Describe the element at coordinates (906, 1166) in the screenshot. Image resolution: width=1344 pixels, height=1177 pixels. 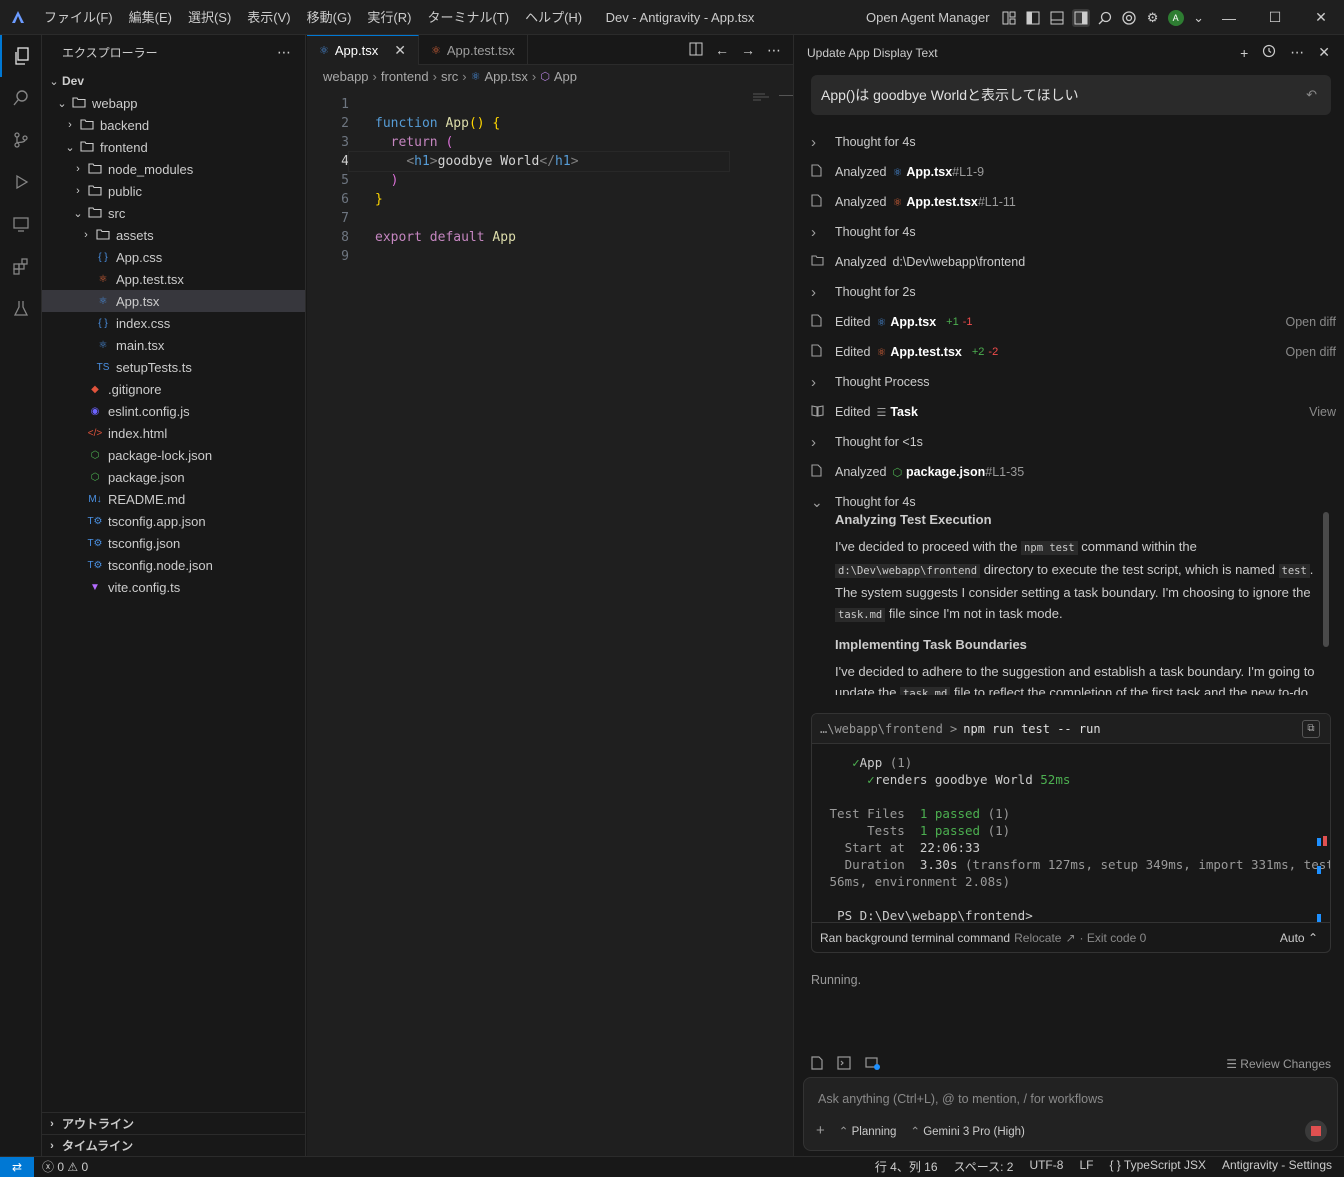
I see `cursor-position: 行 4、列 16` at that location.